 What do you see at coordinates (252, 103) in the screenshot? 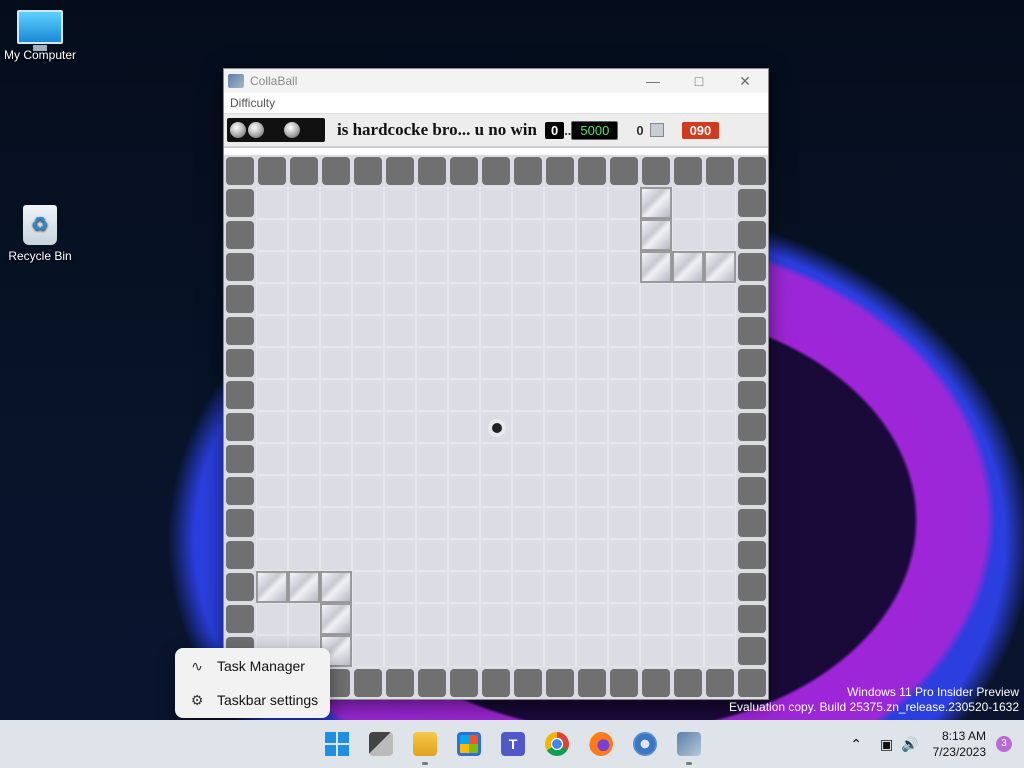
I see `menu-difficulty: Difficulty` at bounding box center [252, 103].